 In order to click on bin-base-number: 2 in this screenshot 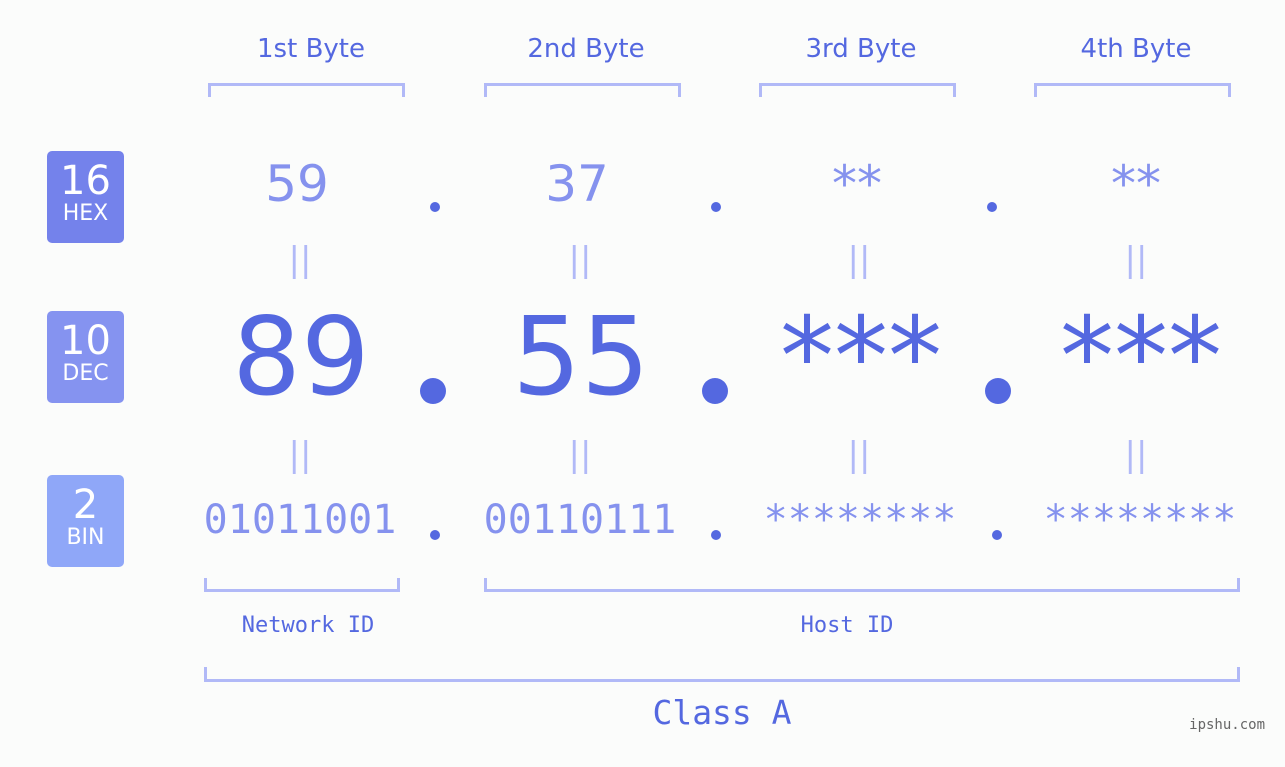, I will do `click(85, 505)`.